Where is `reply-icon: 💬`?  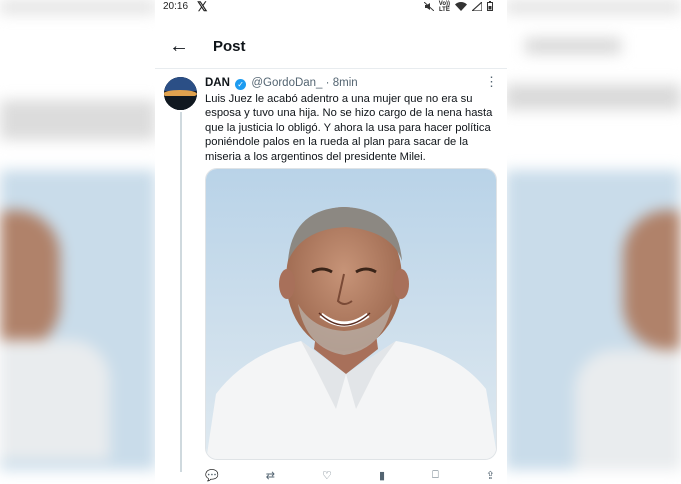 reply-icon: 💬 is located at coordinates (212, 475).